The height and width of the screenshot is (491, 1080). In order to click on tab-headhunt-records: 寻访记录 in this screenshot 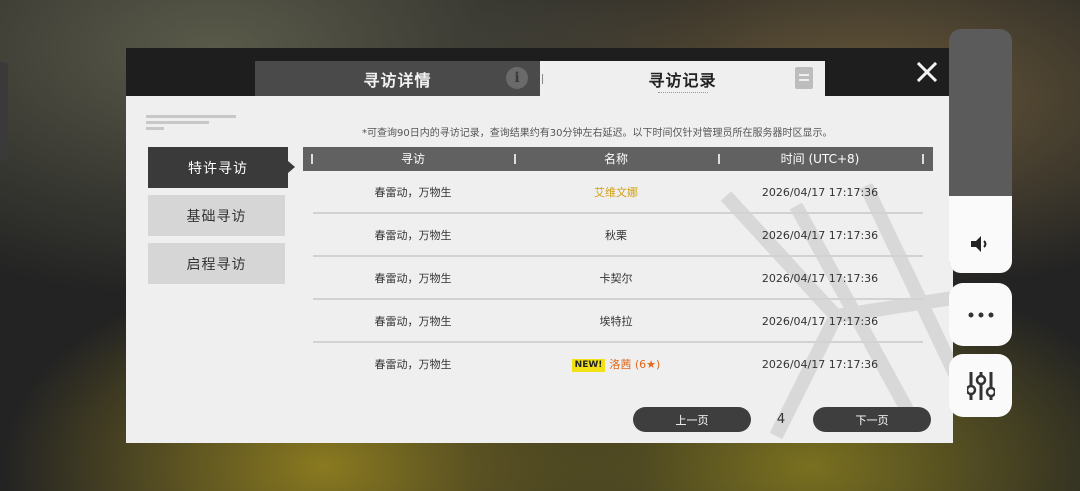, I will do `click(682, 78)`.